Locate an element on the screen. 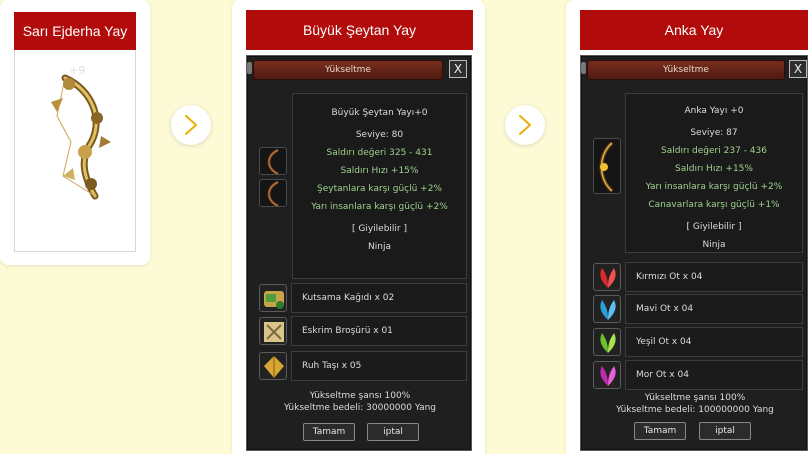 The height and width of the screenshot is (454, 812). blue-herb-icon is located at coordinates (607, 309).